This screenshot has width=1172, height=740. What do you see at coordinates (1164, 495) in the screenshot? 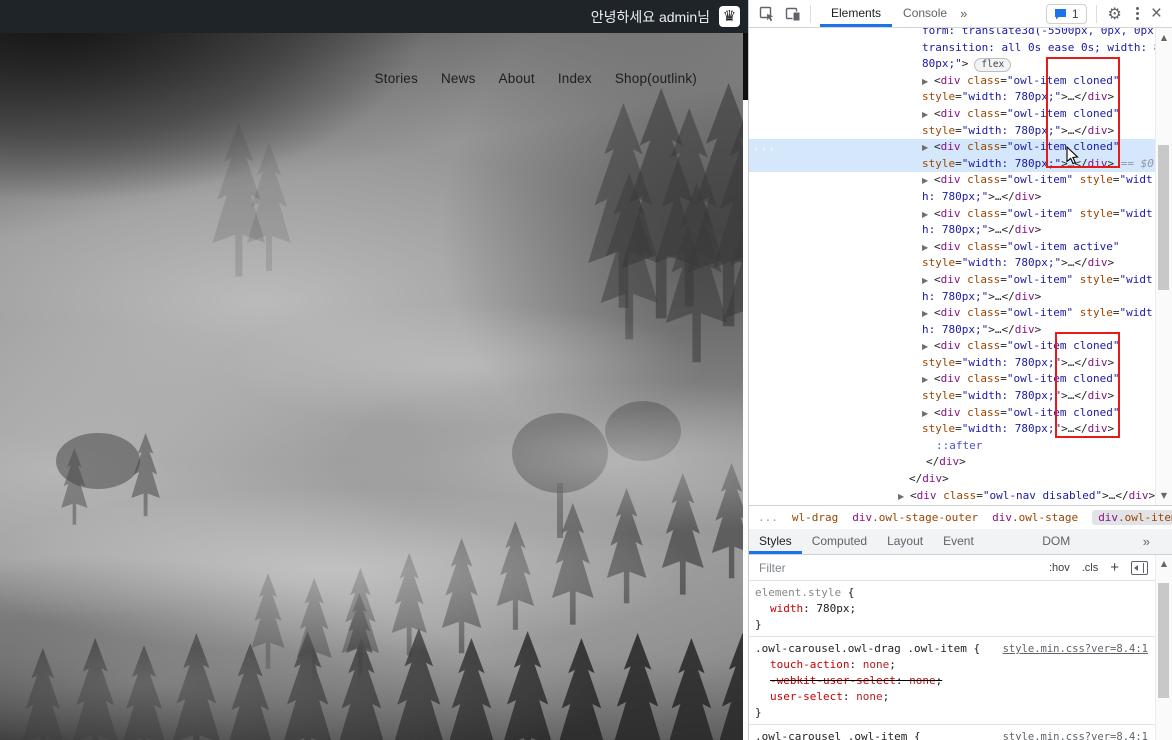
I see `scroll-down-icon: ▼` at bounding box center [1164, 495].